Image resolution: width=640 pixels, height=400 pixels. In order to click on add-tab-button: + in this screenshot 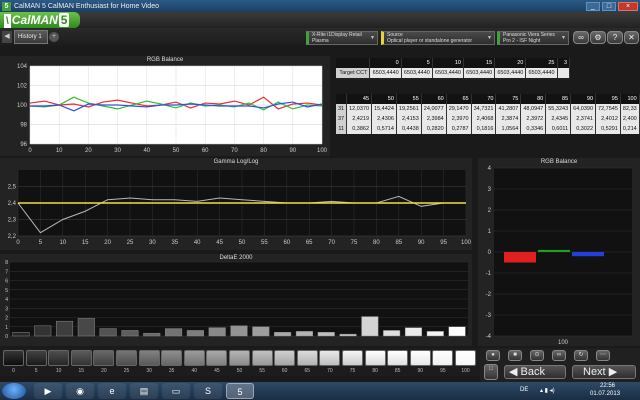, I will do `click(54, 37)`.